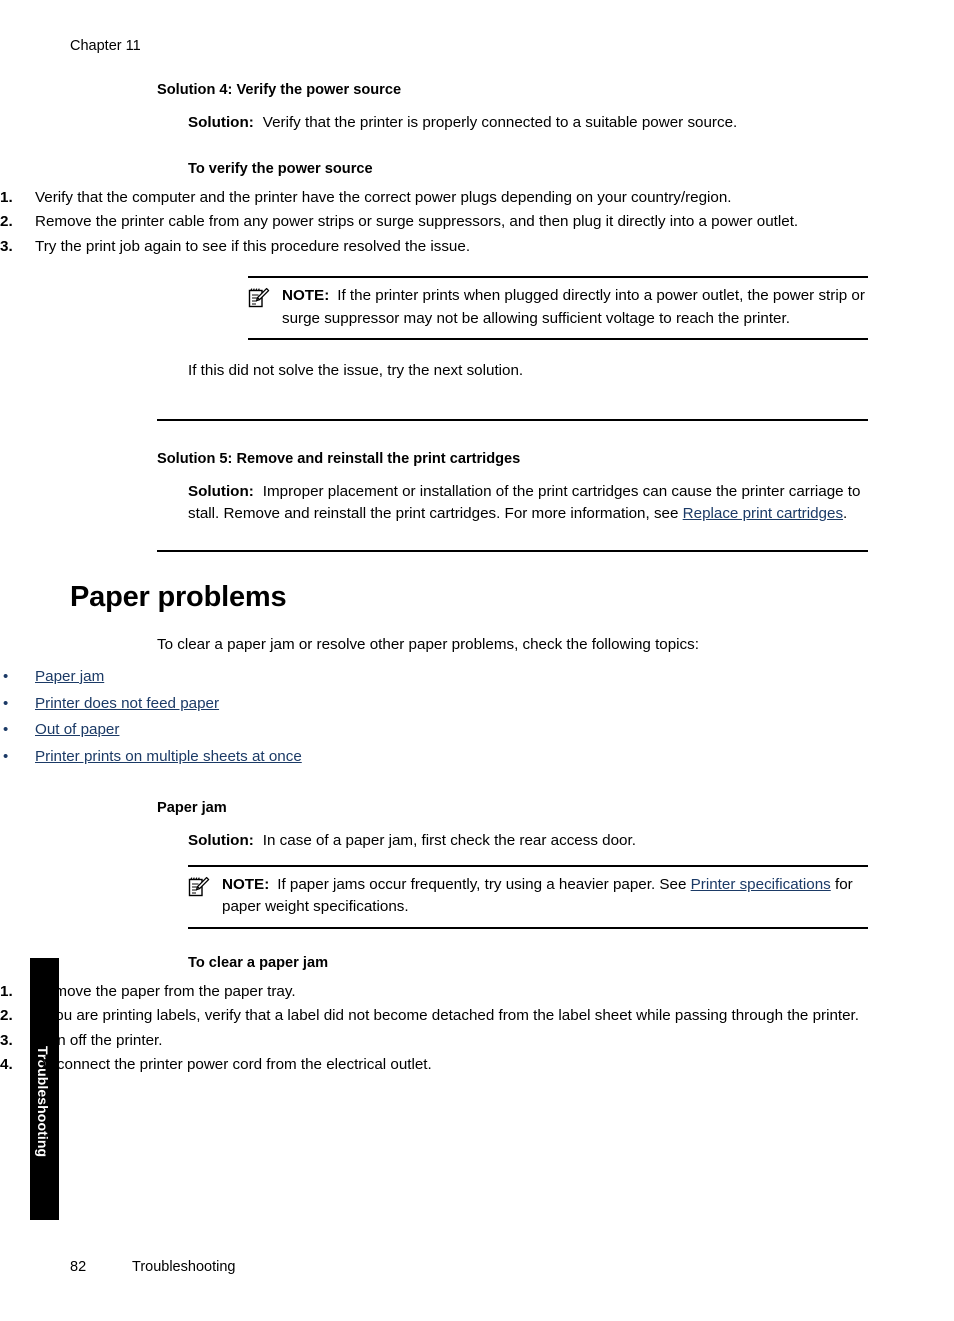  What do you see at coordinates (477, 730) in the screenshot?
I see `list-item: • Out of paper` at bounding box center [477, 730].